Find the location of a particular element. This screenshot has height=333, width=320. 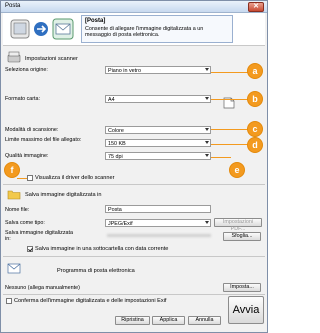

callout-d-badge: d is located at coordinates (255, 145).